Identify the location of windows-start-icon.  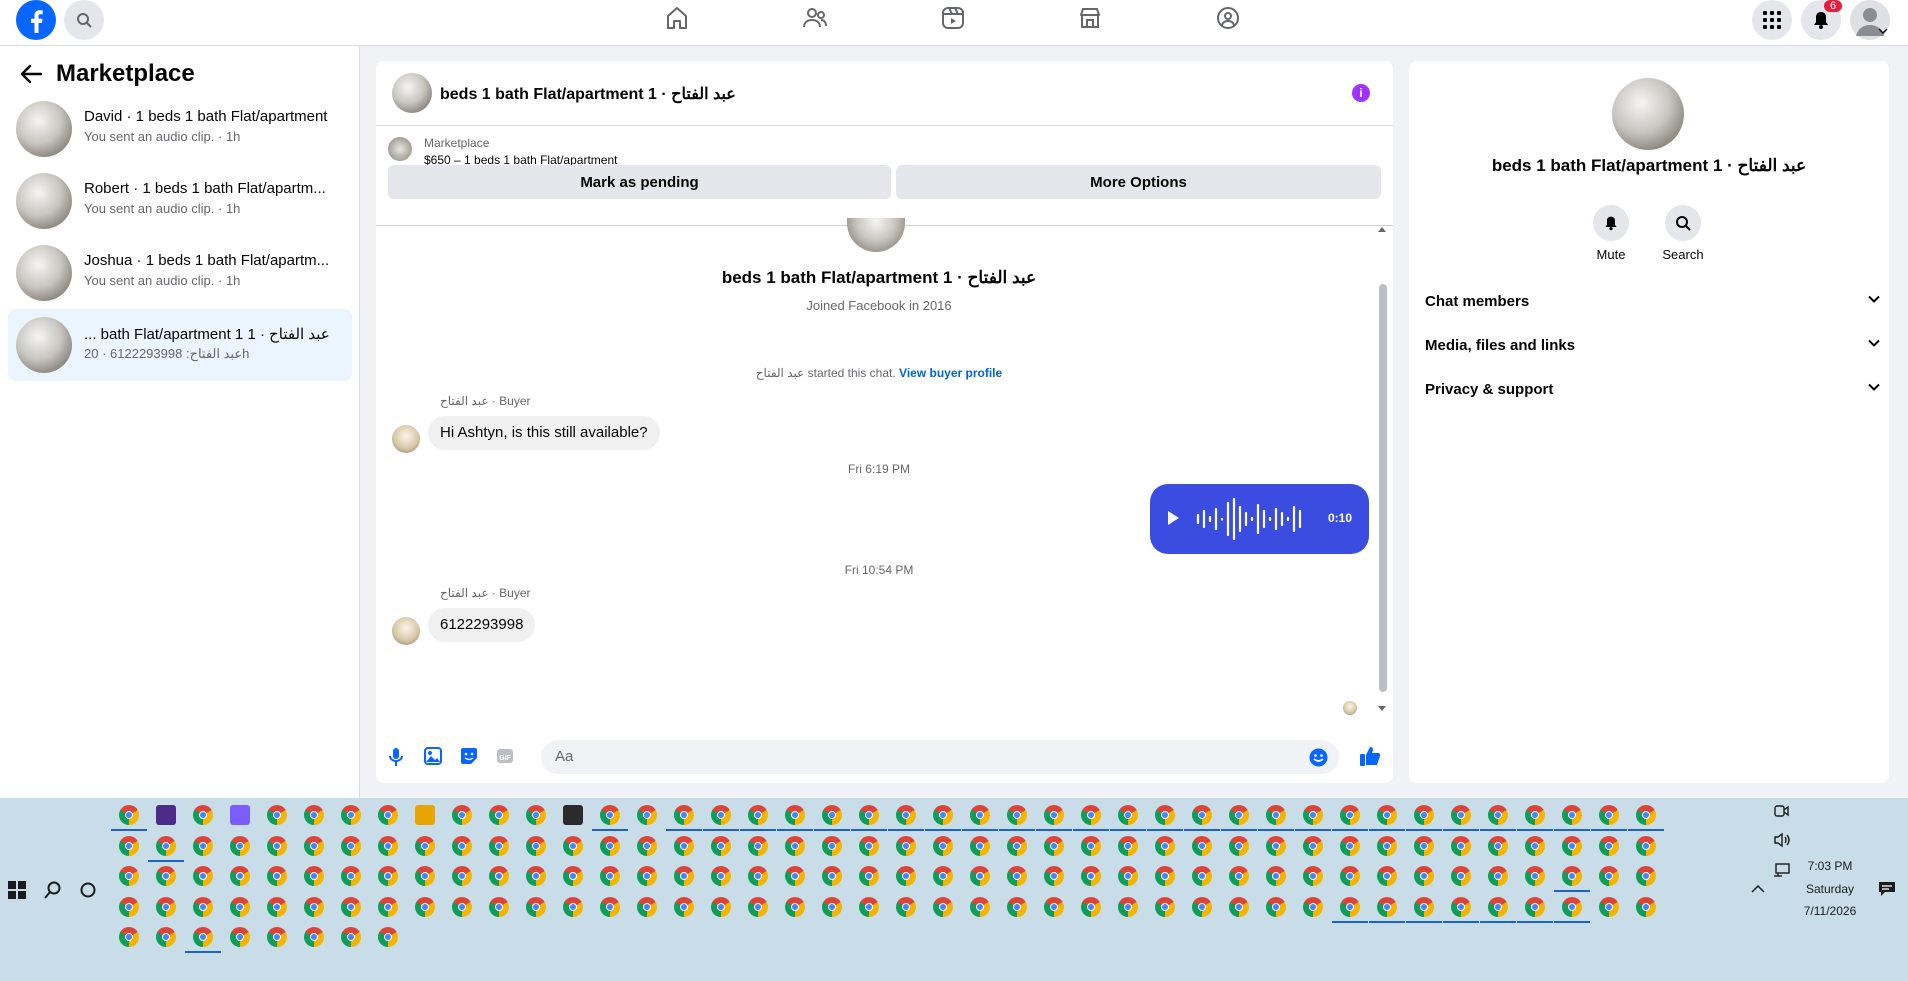
(17, 890).